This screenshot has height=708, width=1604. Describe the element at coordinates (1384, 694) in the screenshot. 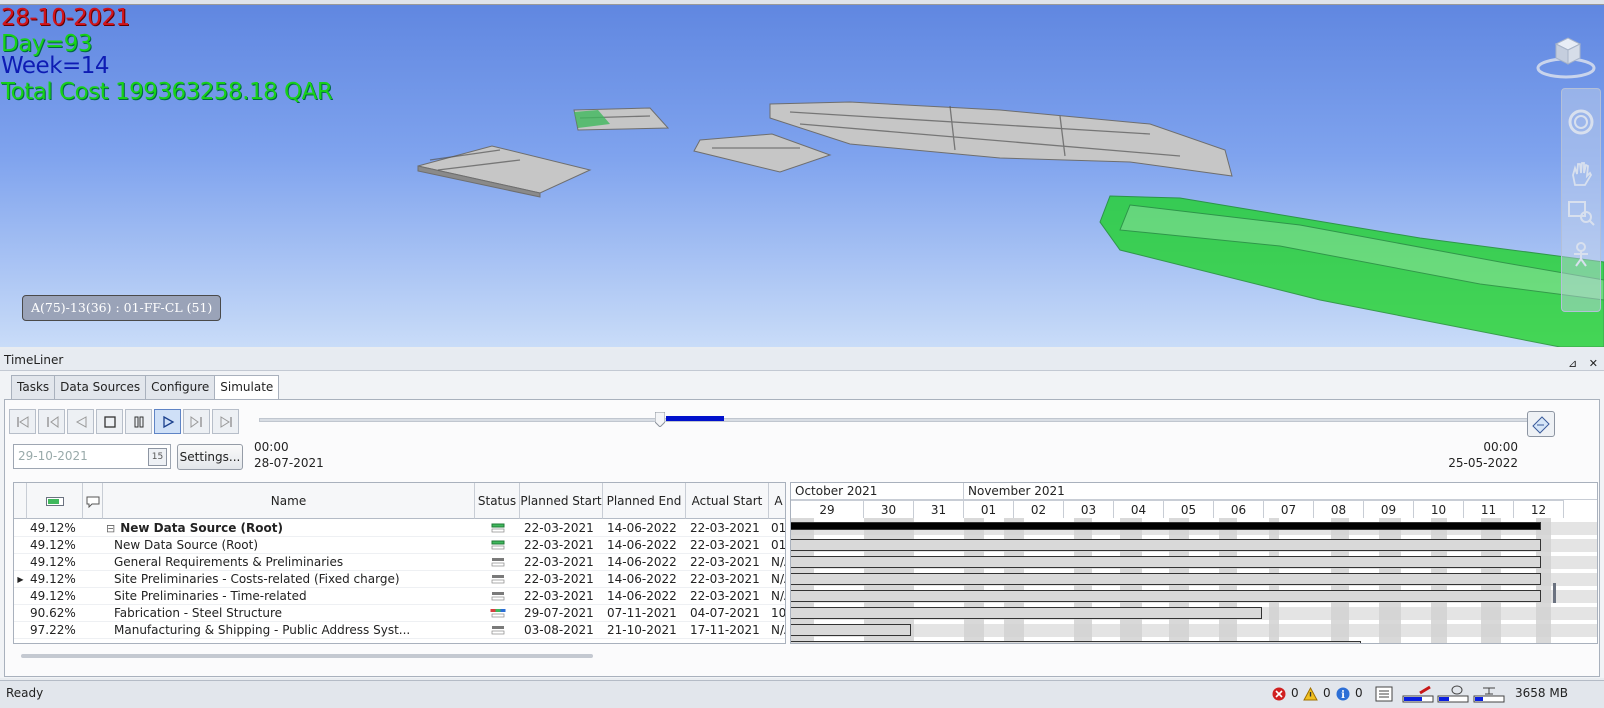

I see `list-view-icon` at that location.